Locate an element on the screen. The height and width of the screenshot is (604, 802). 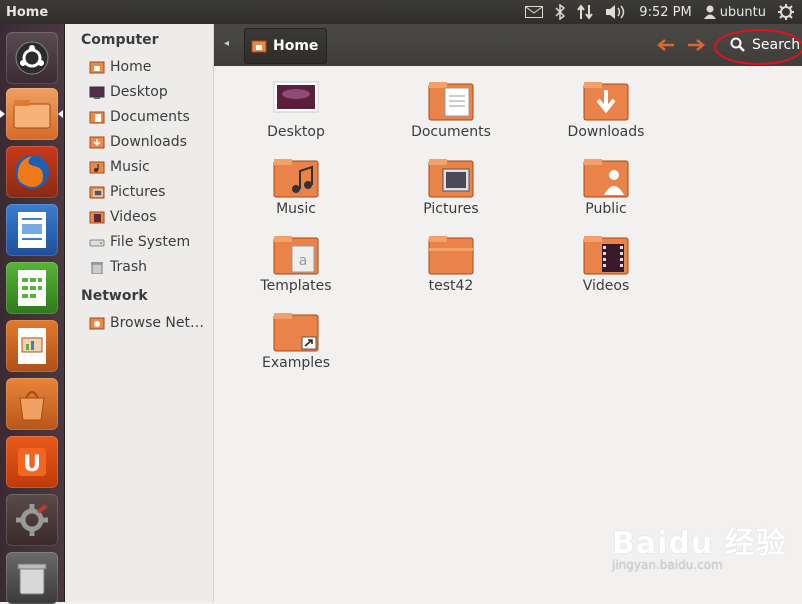
impress-icon is located at coordinates (32, 346).